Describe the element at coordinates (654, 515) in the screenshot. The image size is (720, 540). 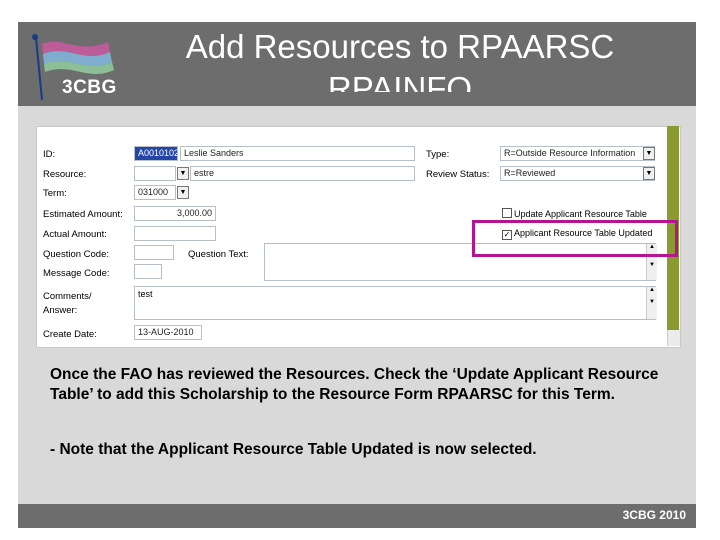
I see `footer-text: 3CBG 2010` at that location.